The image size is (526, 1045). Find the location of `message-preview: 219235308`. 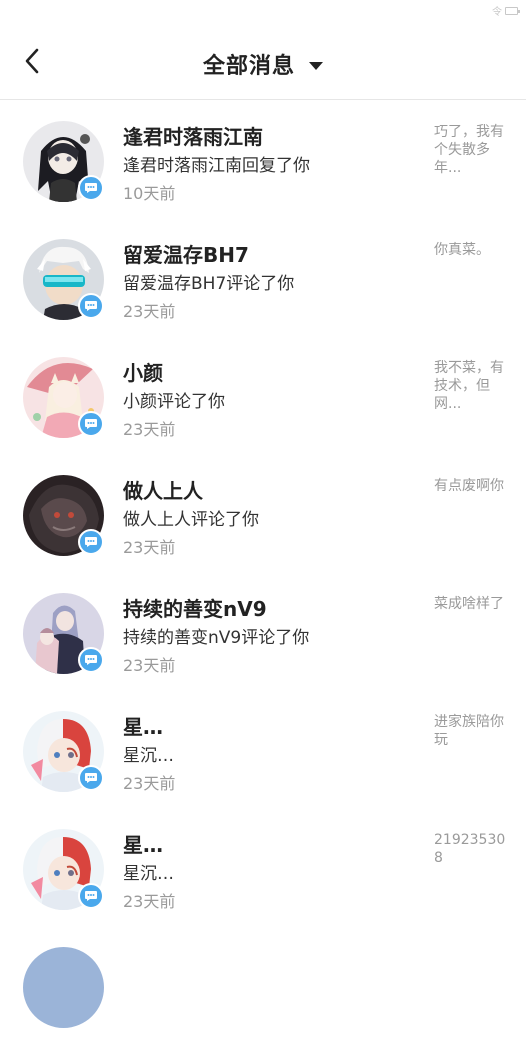

message-preview: 219235308 is located at coordinates (470, 849).